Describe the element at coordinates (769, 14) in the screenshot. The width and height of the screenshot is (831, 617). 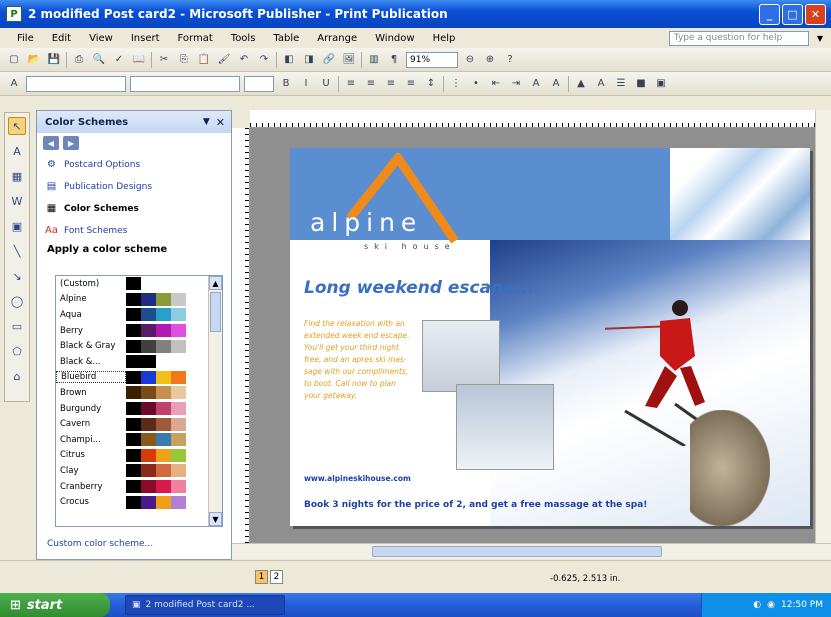
I see `minimize-button: _` at that location.